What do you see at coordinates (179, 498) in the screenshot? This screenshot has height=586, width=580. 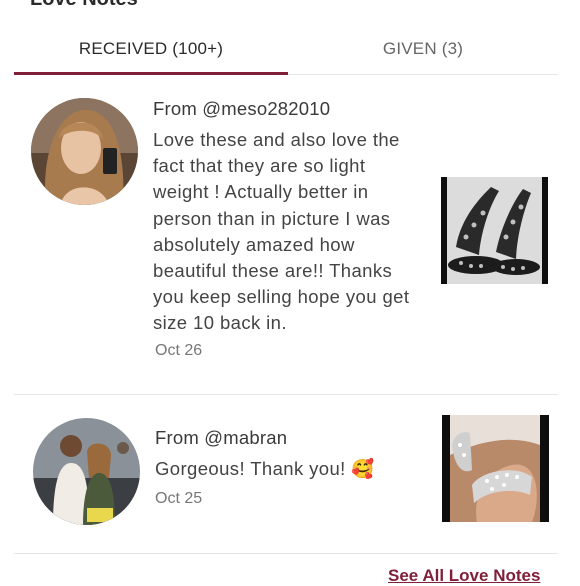 I see `note-date: Oct 25` at bounding box center [179, 498].